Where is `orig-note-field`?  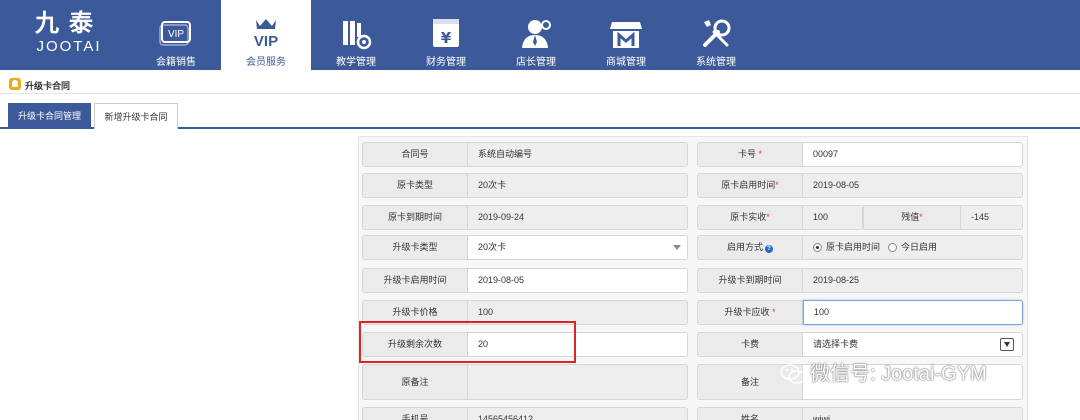
orig-note-field is located at coordinates (578, 382).